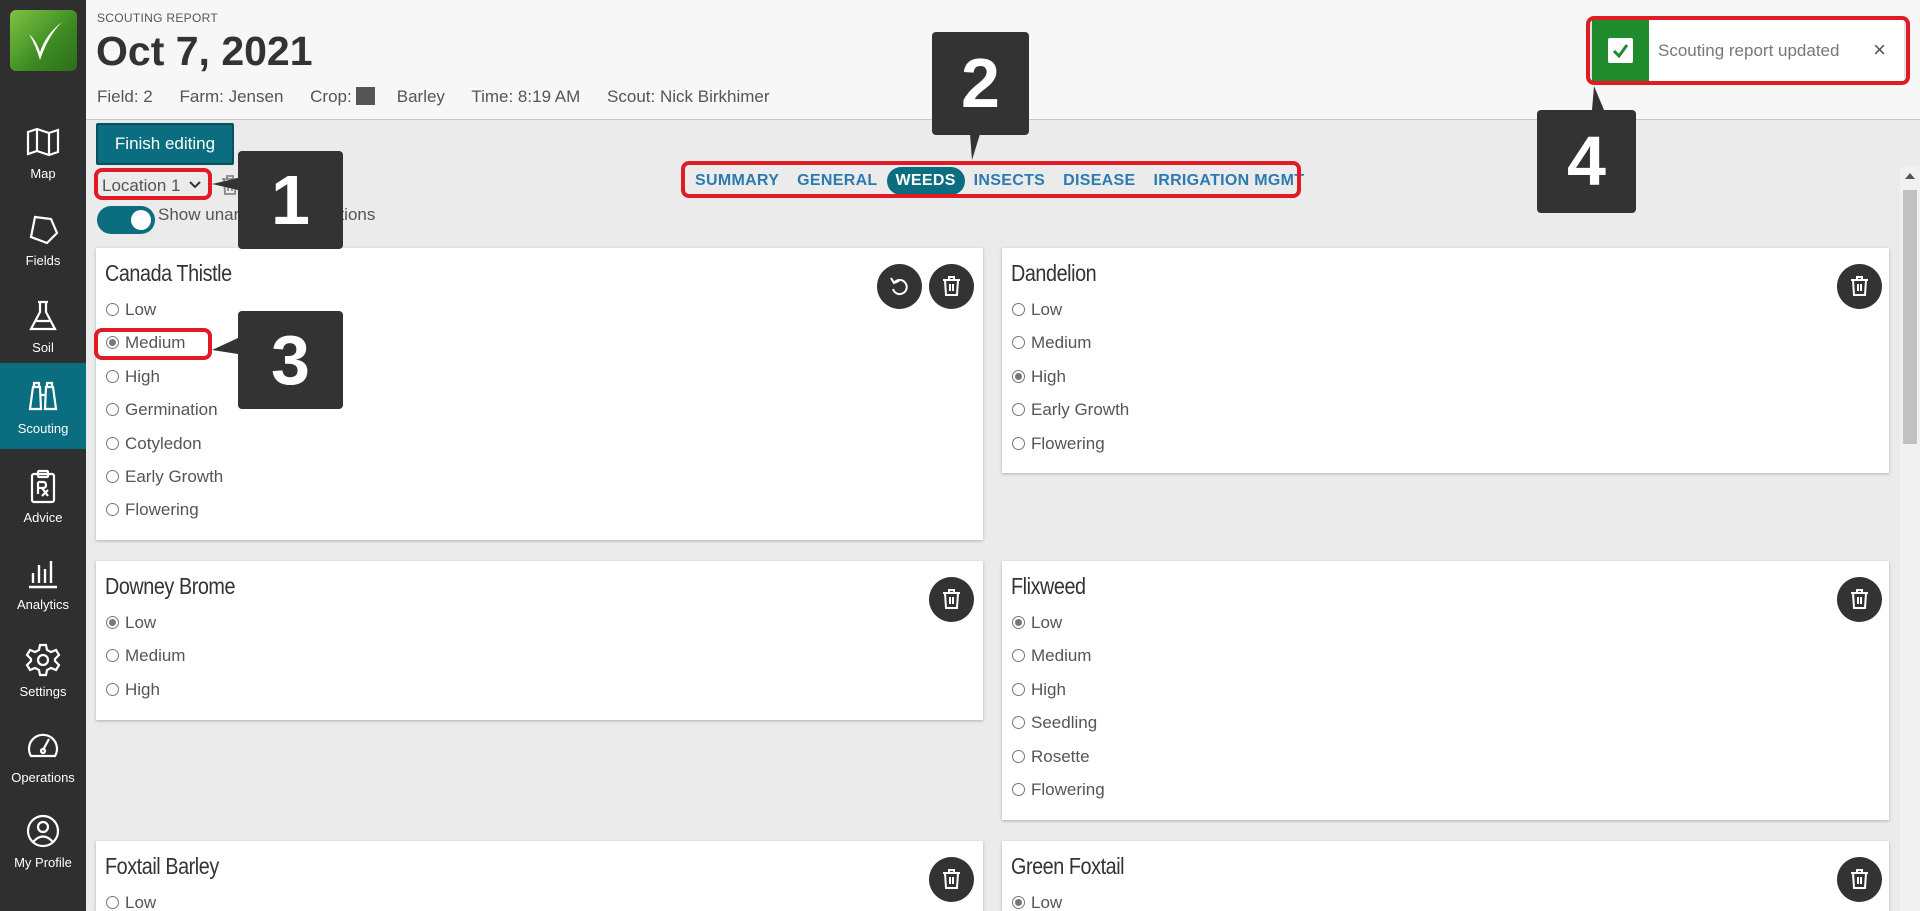 This screenshot has height=911, width=1920. I want to click on meta-scout: Scout: Nick Birkhimer, so click(688, 96).